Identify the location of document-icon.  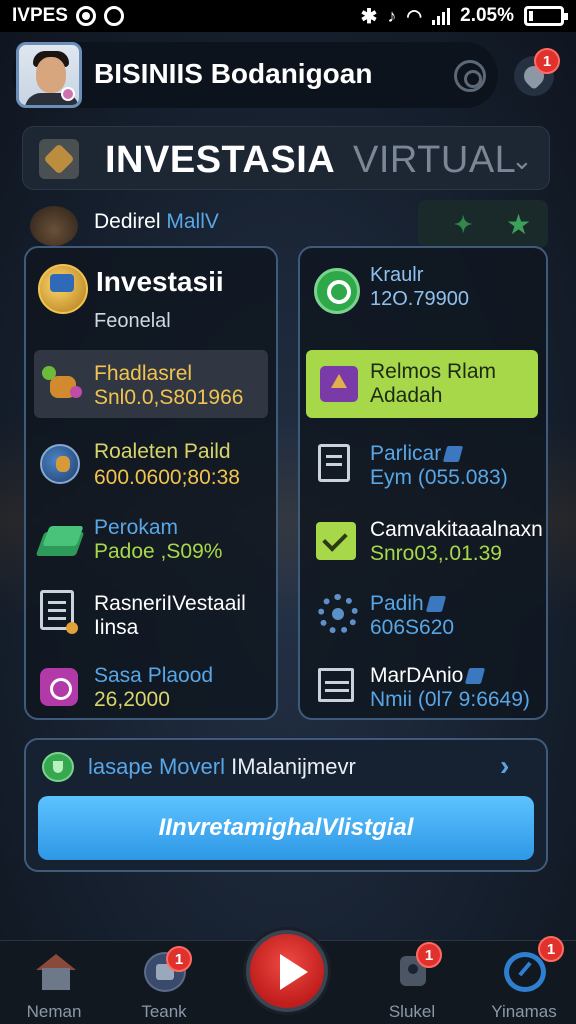
(59, 612).